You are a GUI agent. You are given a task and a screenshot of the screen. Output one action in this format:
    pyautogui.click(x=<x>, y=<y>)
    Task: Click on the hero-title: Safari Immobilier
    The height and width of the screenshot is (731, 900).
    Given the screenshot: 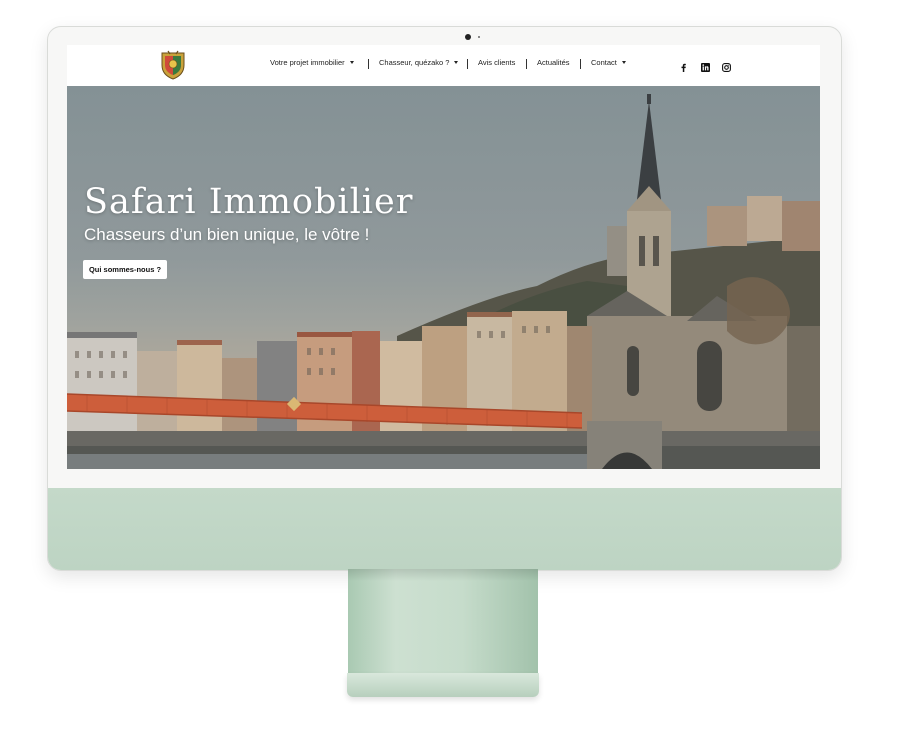 What is the action you would take?
    pyautogui.click(x=249, y=202)
    